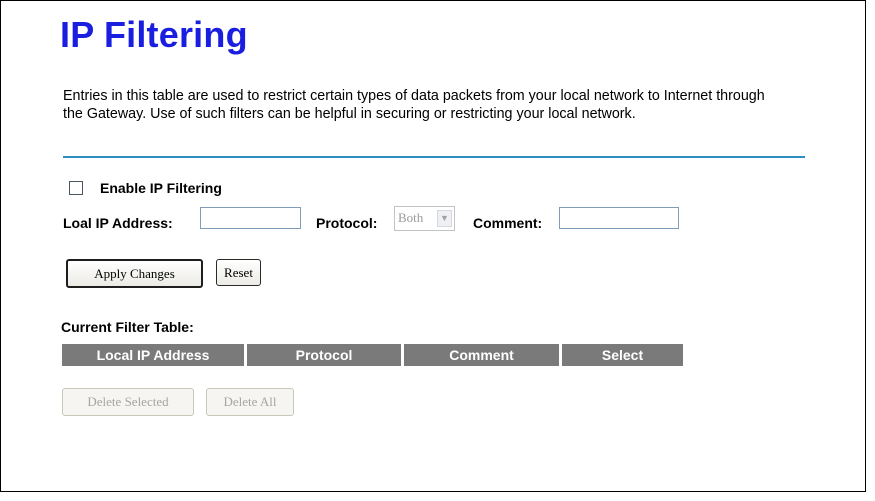 The image size is (875, 501). Describe the element at coordinates (154, 34) in the screenshot. I see `page-title: IP Filtering` at that location.